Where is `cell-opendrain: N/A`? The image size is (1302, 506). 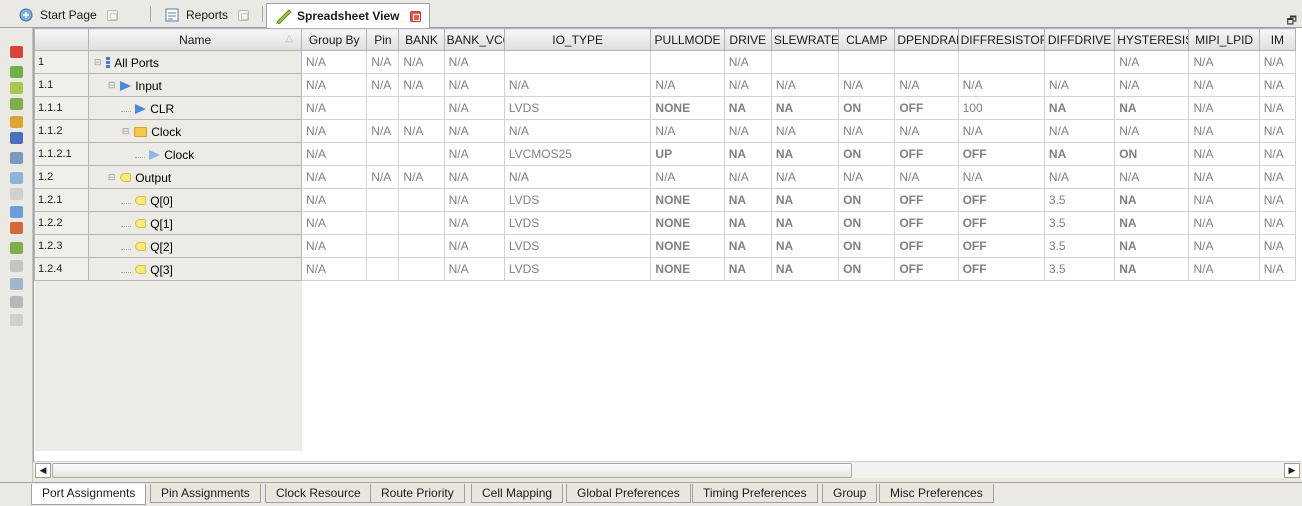 cell-opendrain: N/A is located at coordinates (926, 85).